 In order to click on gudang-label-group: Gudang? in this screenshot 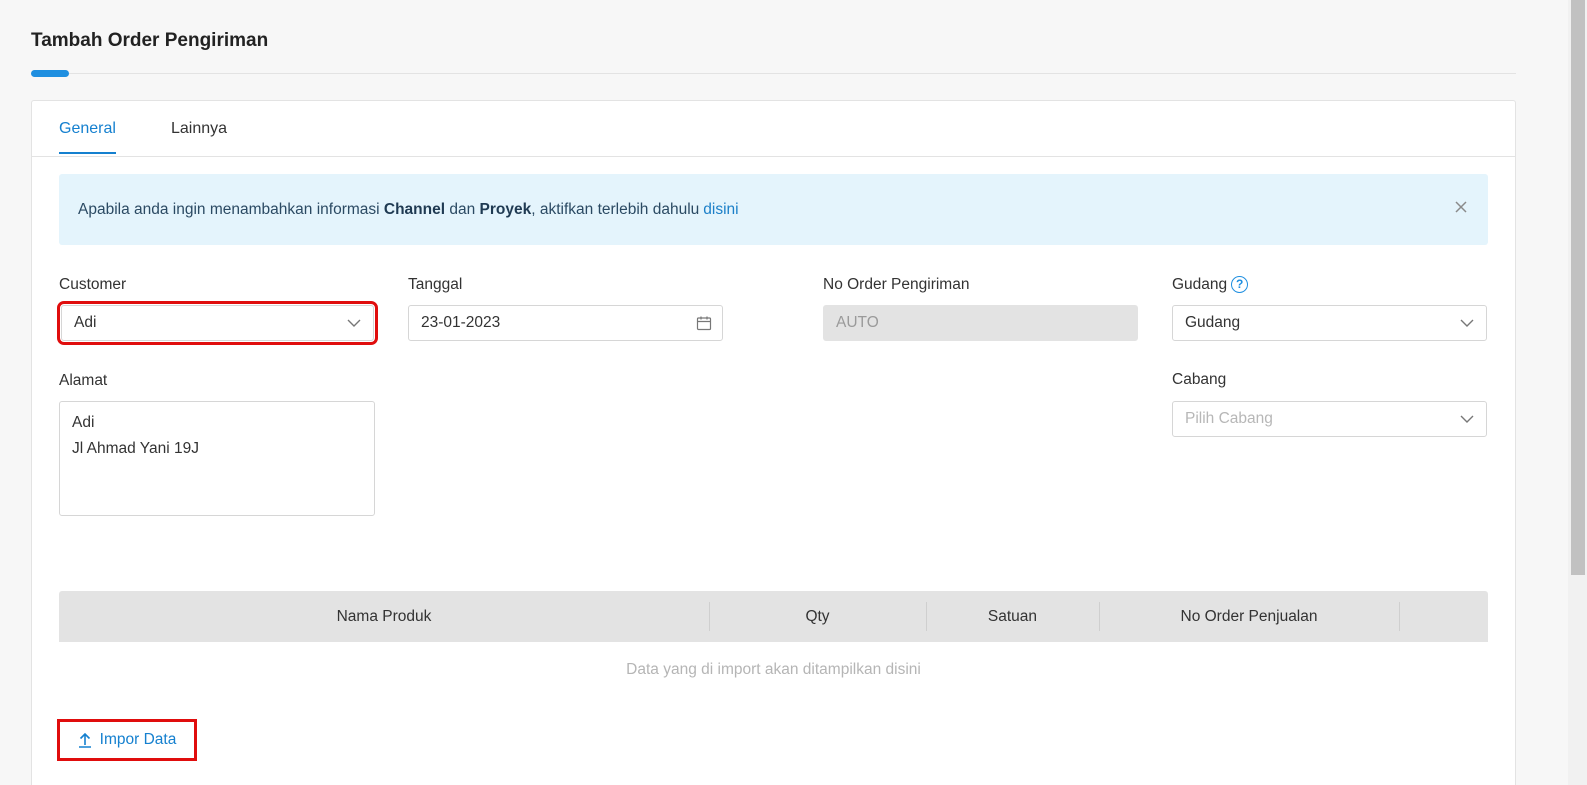, I will do `click(1210, 285)`.